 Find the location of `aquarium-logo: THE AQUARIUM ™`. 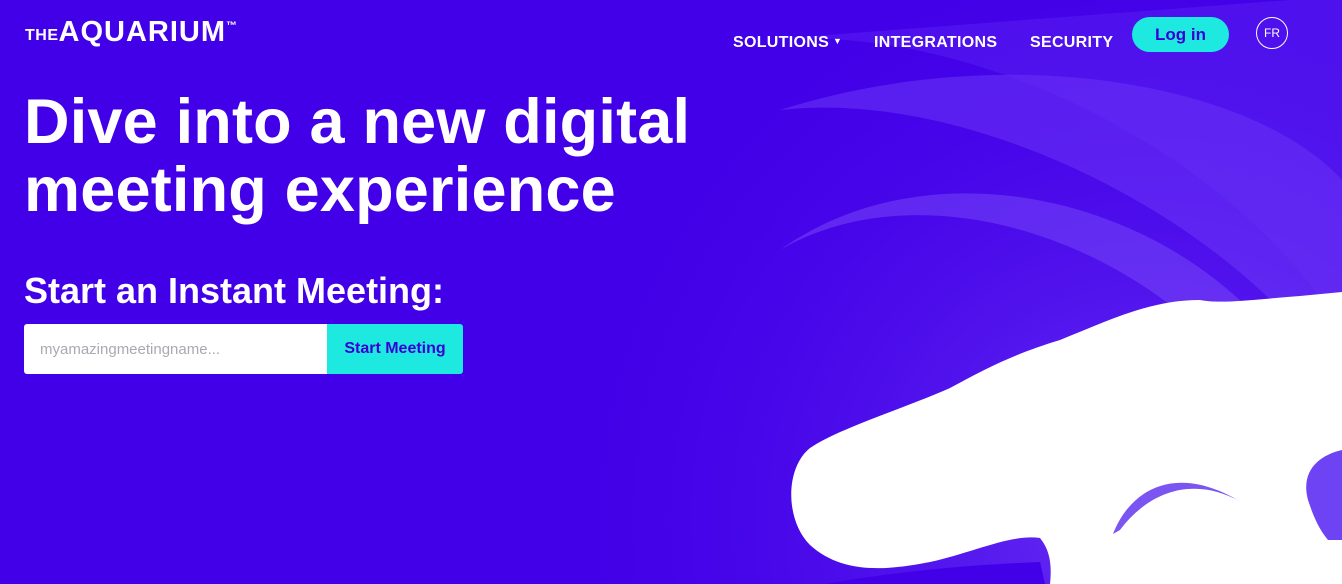

aquarium-logo: THE AQUARIUM ™ is located at coordinates (131, 32).